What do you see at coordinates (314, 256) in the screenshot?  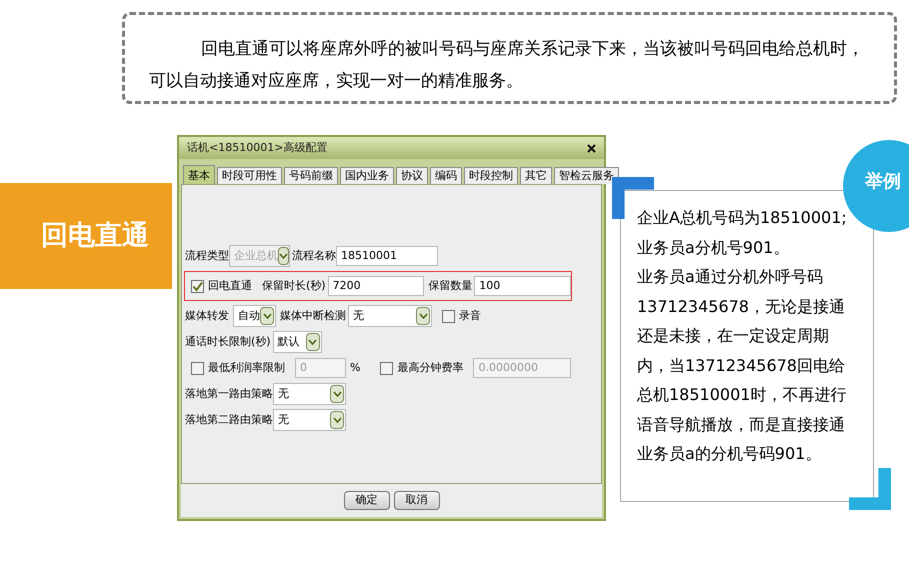 I see `field-label: 流程名称` at bounding box center [314, 256].